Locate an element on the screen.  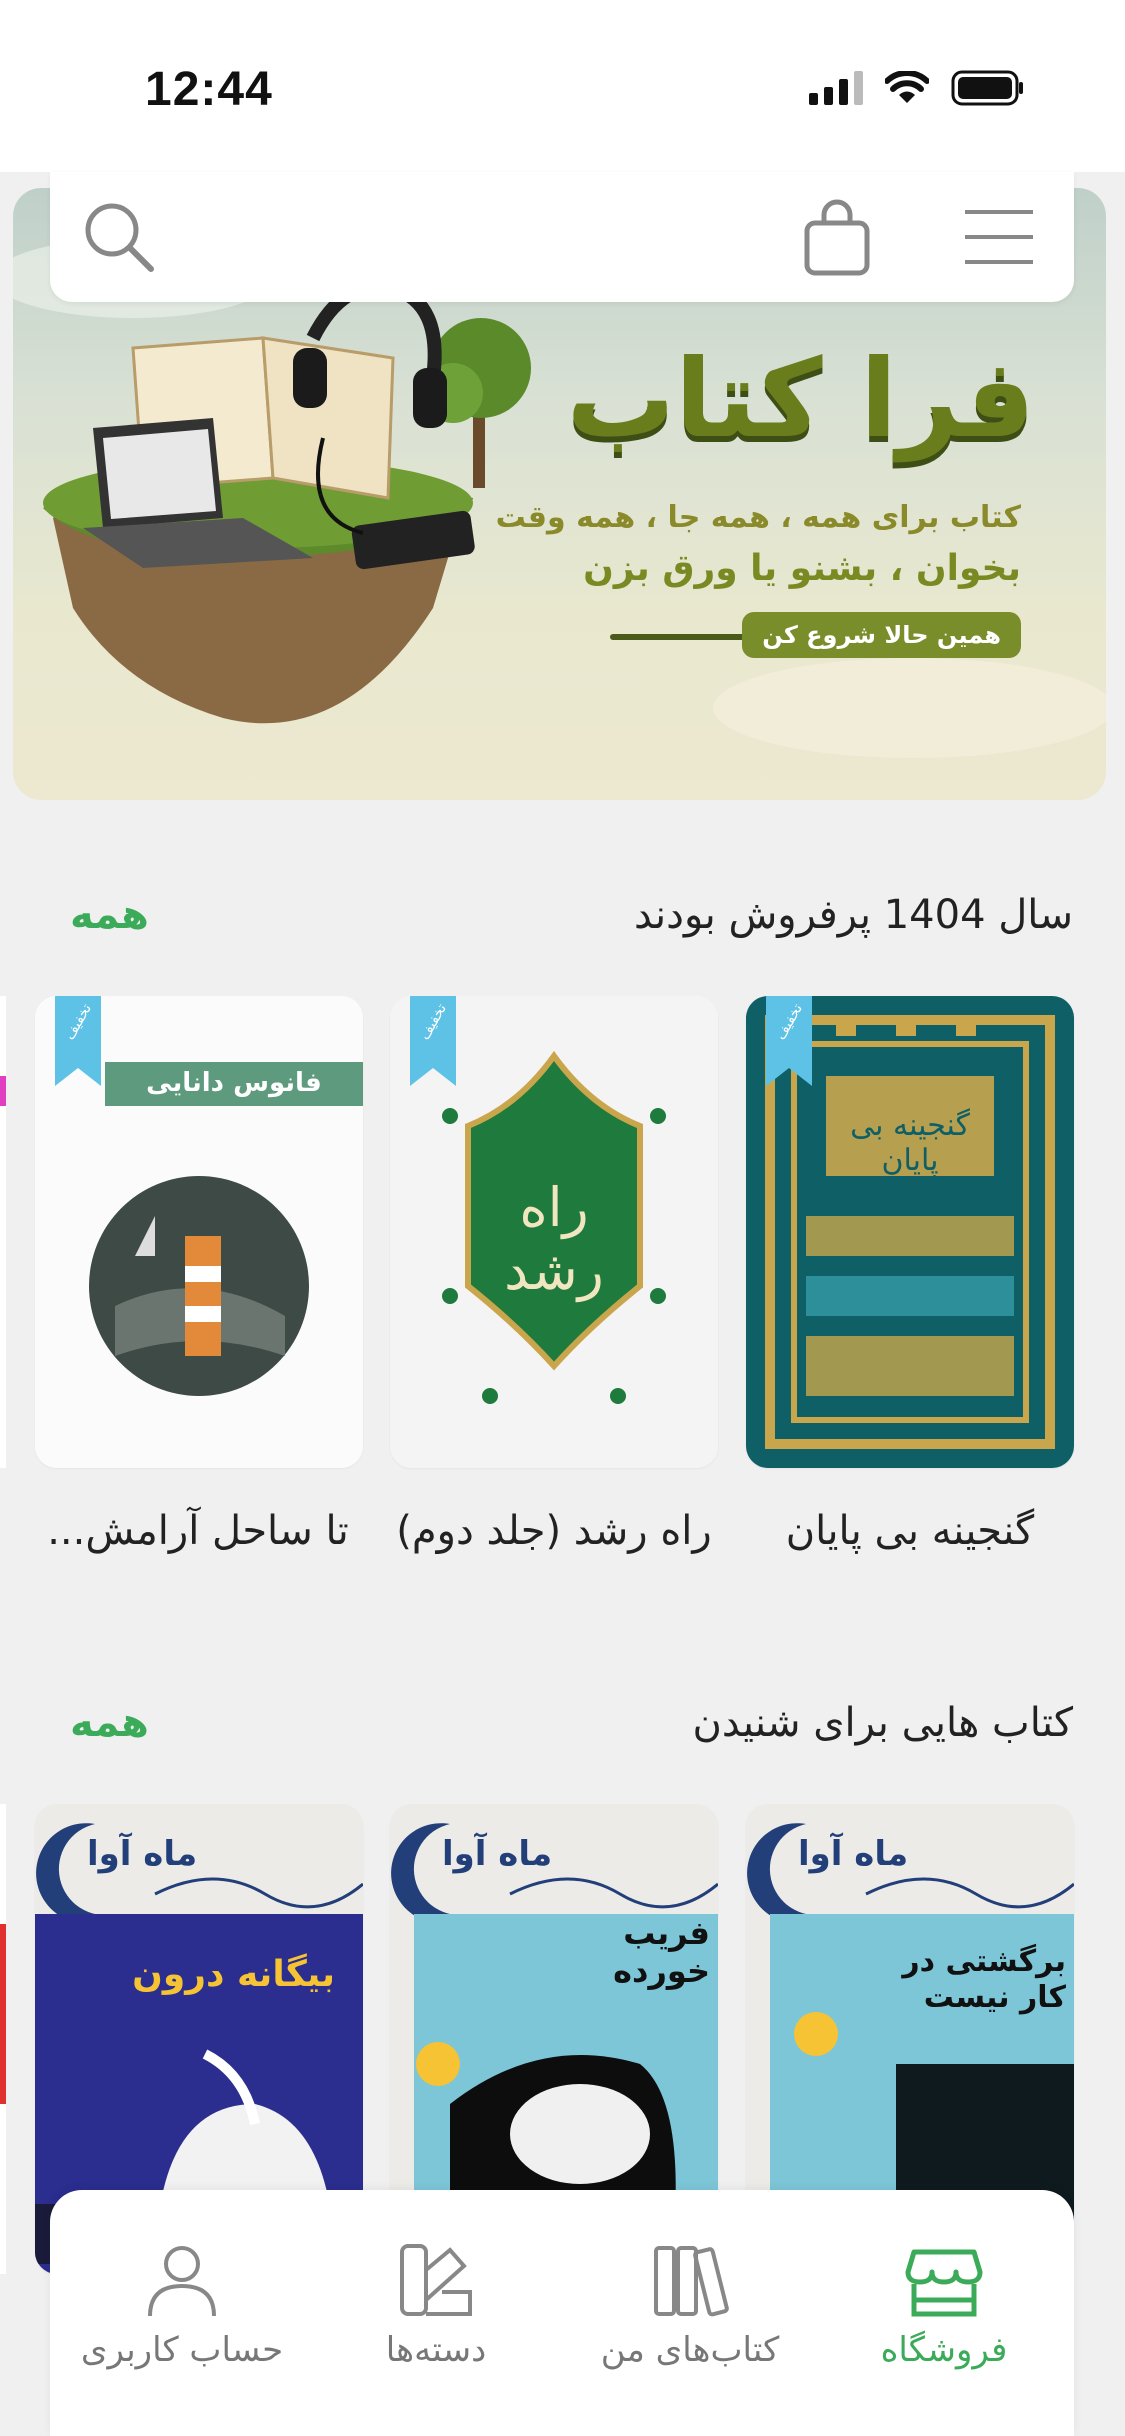
nav-store: فروشگاه is located at coordinates (944, 2290).